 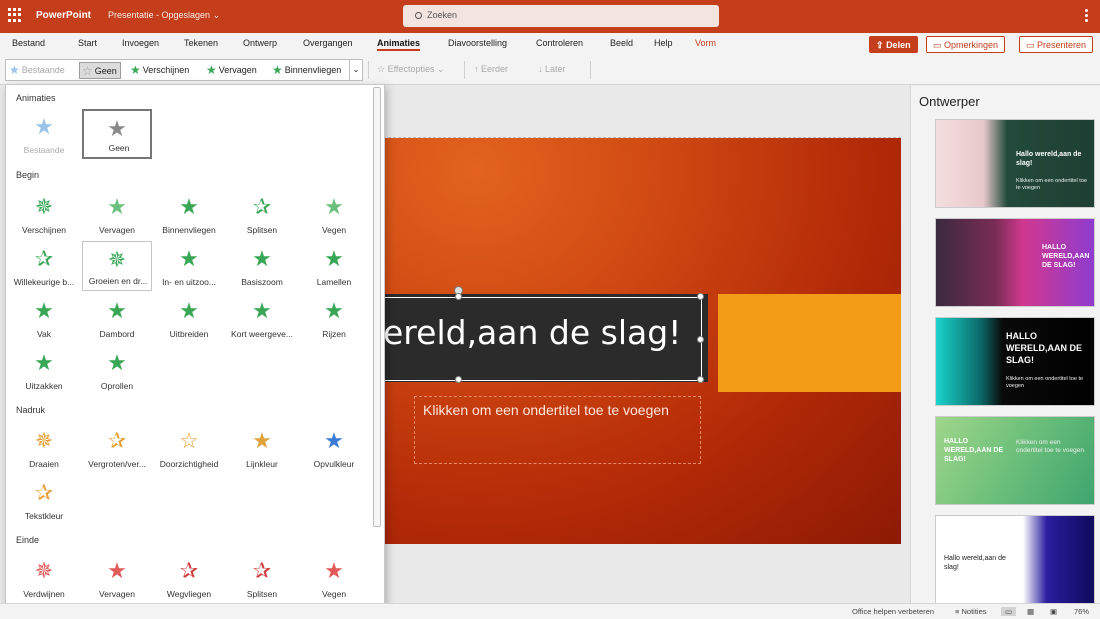 I want to click on app-launcher-icon, so click(x=15, y=15).